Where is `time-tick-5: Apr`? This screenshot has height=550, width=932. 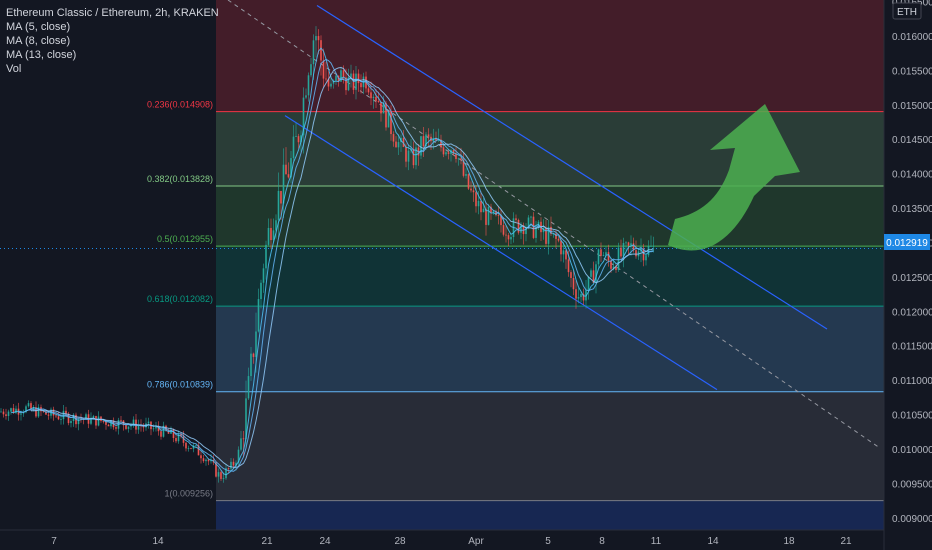 time-tick-5: Apr is located at coordinates (476, 541).